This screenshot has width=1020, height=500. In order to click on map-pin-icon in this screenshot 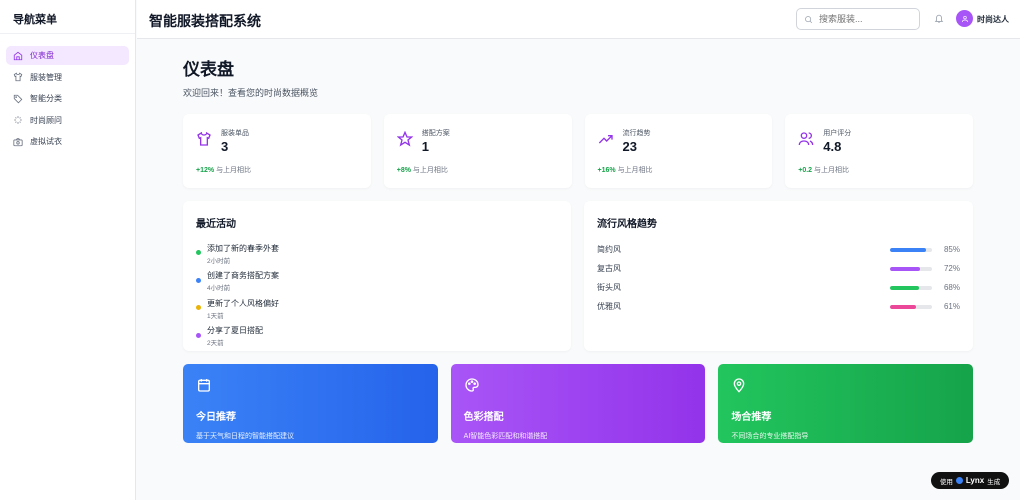, I will do `click(739, 385)`.